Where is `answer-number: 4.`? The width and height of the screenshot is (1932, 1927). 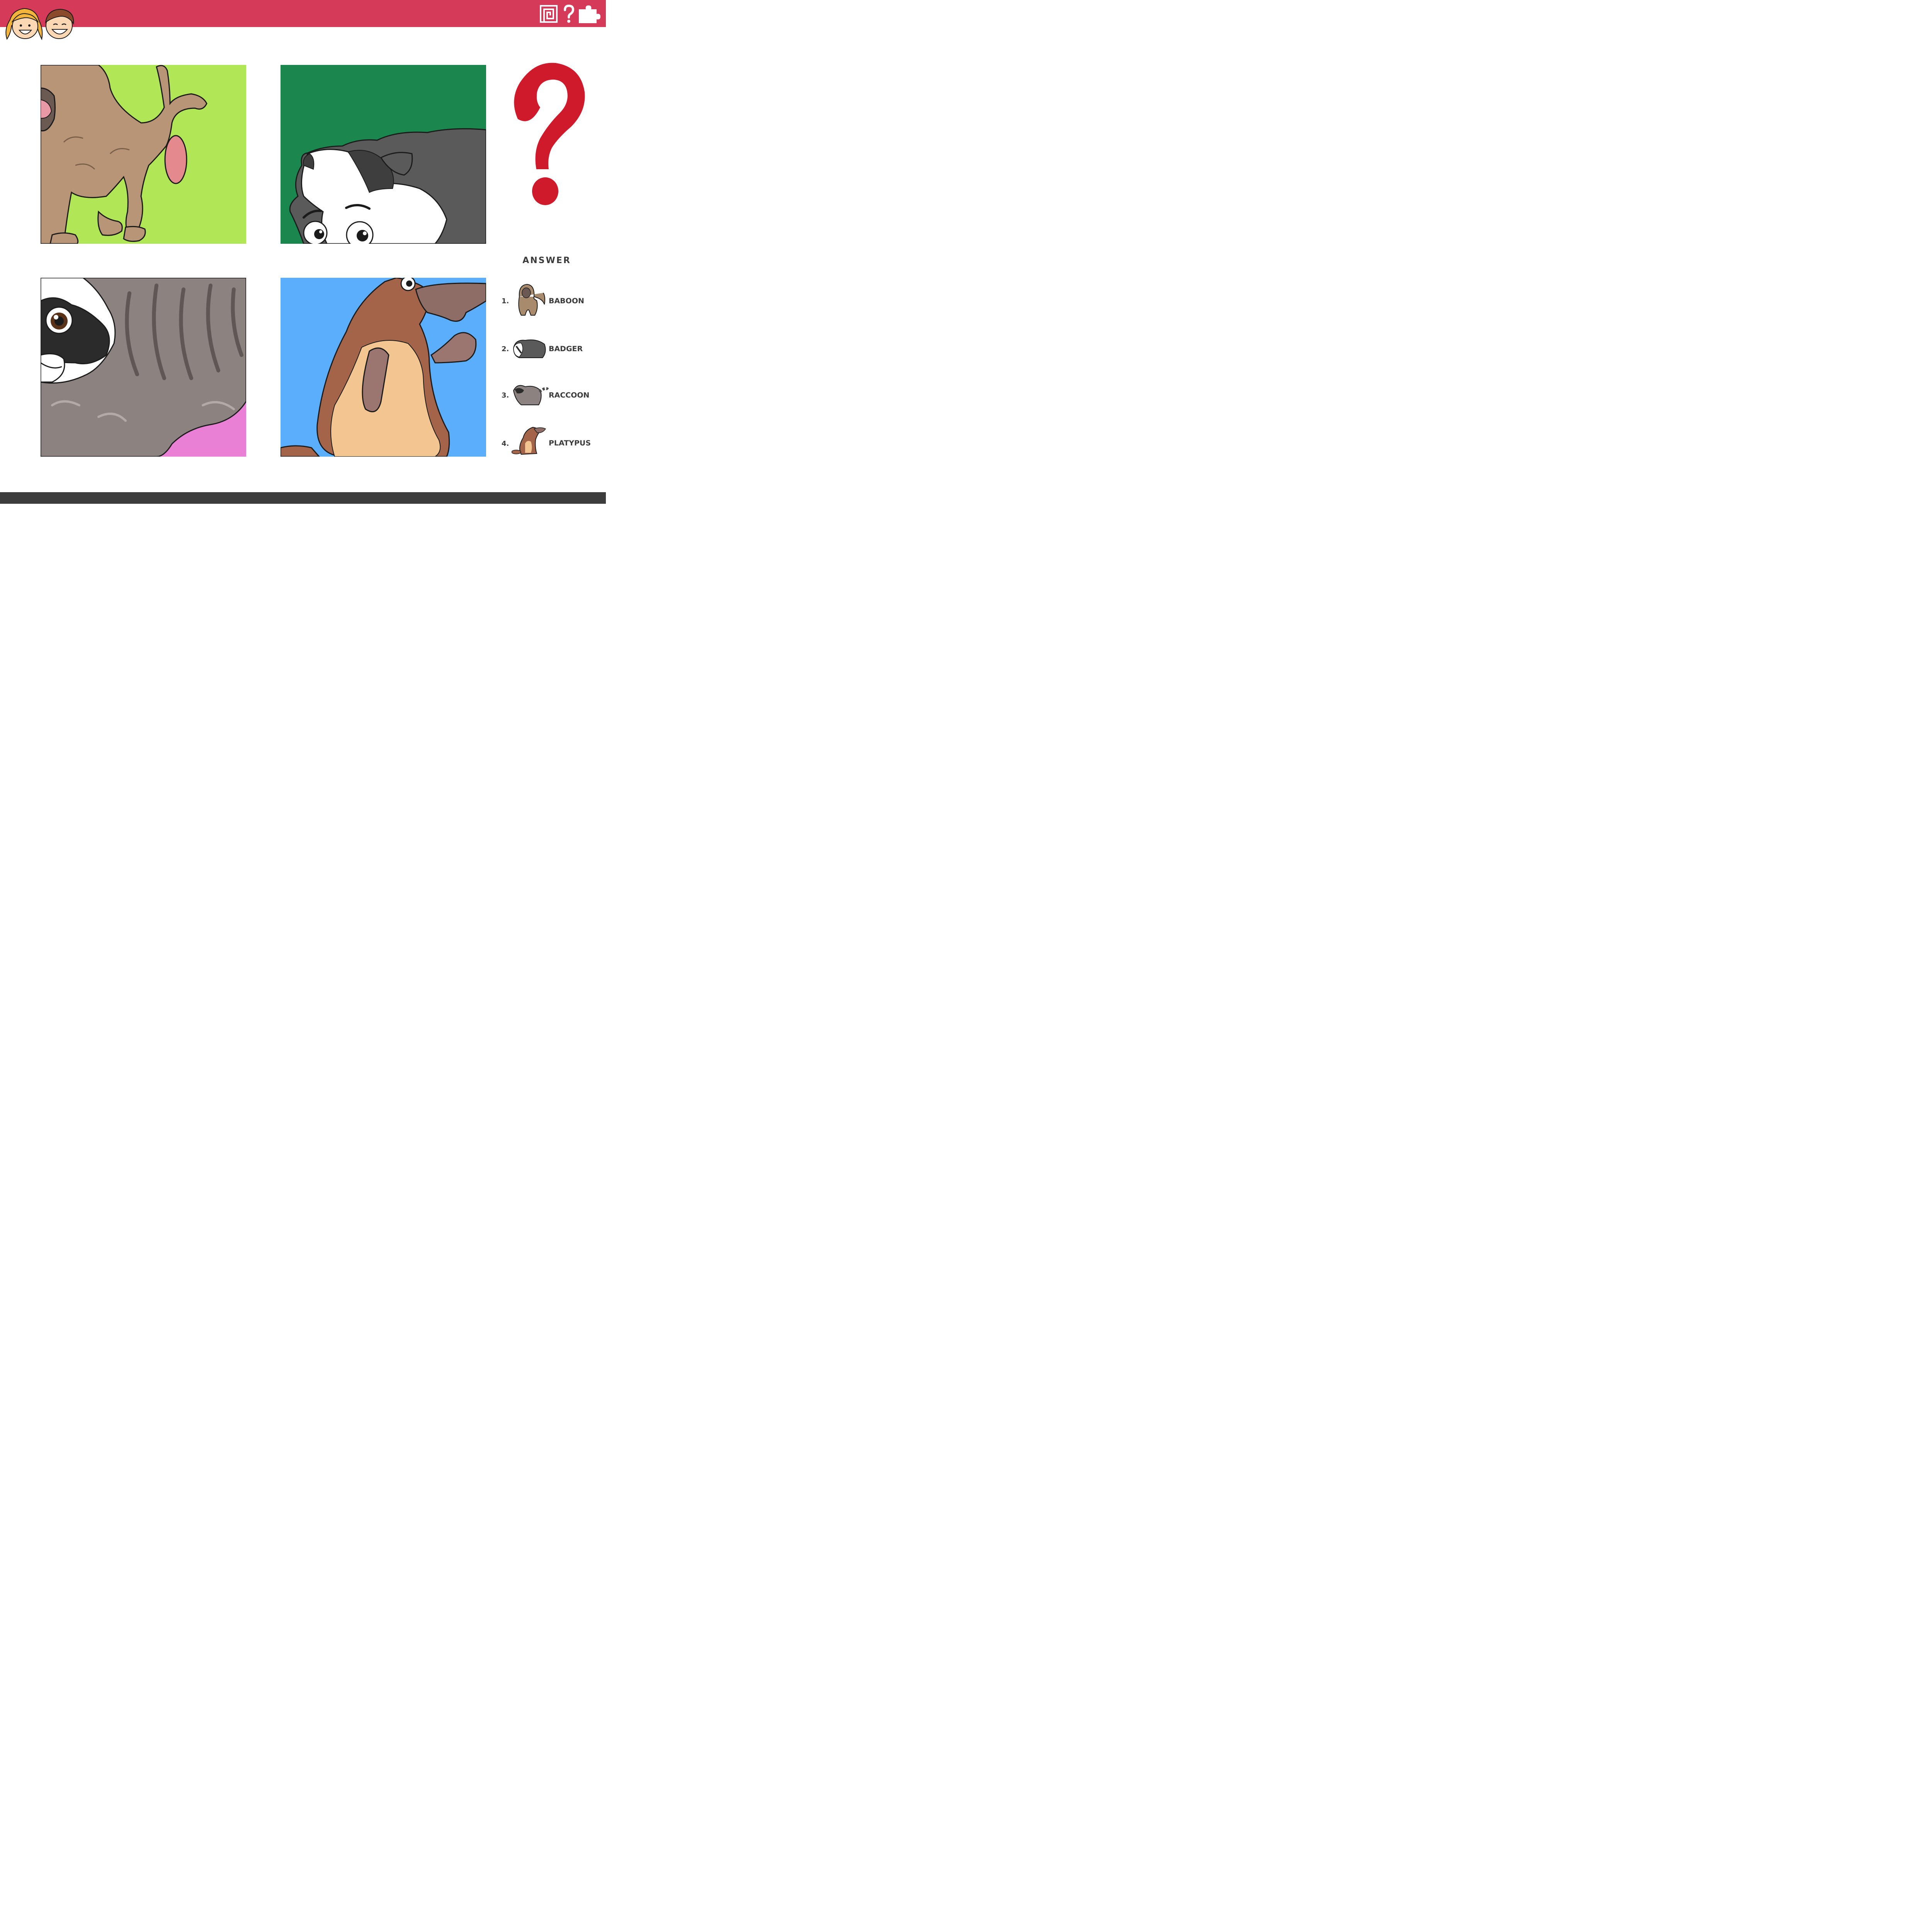
answer-number: 4. is located at coordinates (506, 444).